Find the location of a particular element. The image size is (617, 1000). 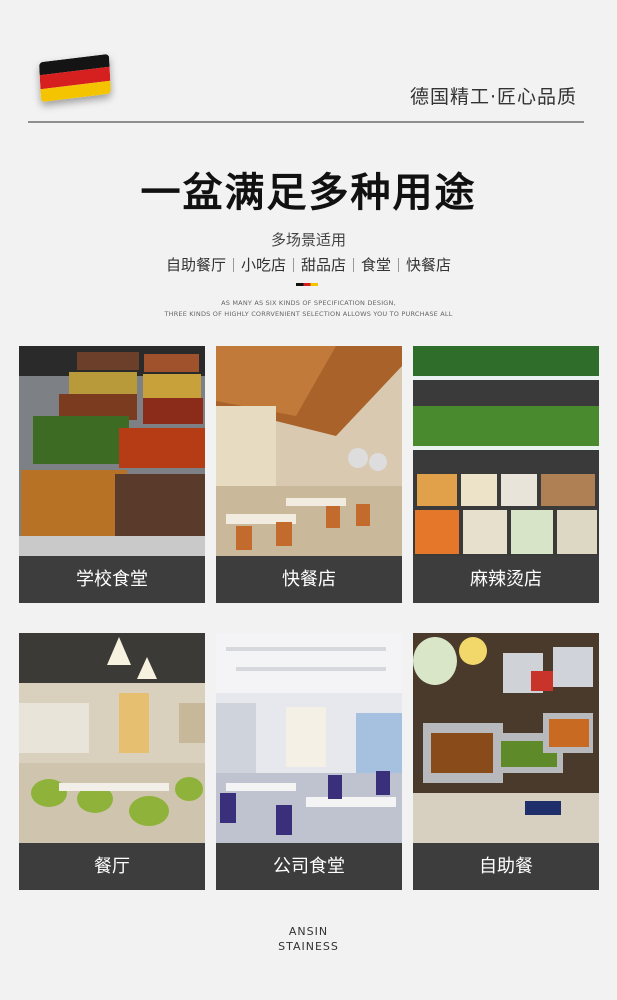

scene-card-malatang: 麻辣烫店 is located at coordinates (506, 474).